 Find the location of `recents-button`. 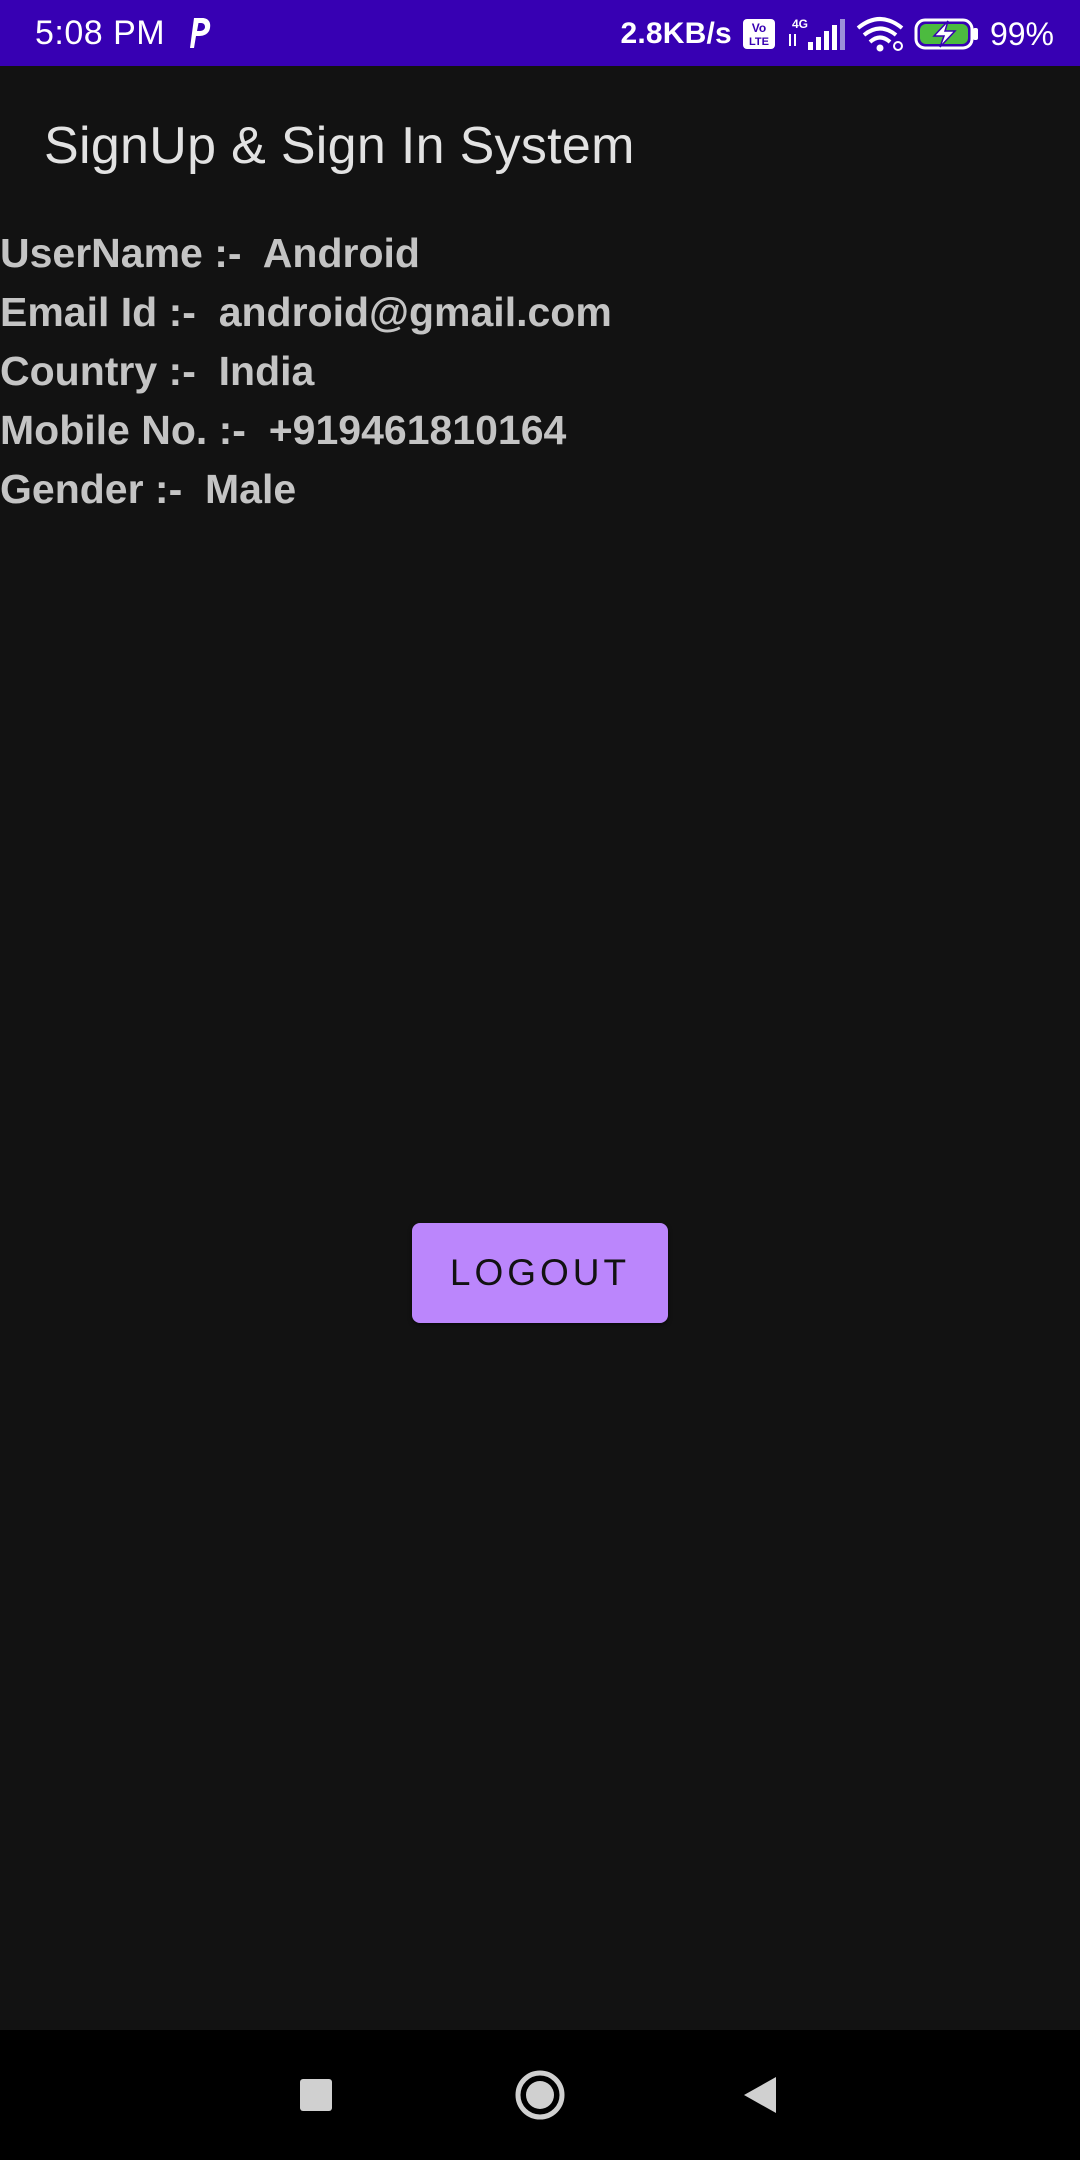

recents-button is located at coordinates (316, 2095).